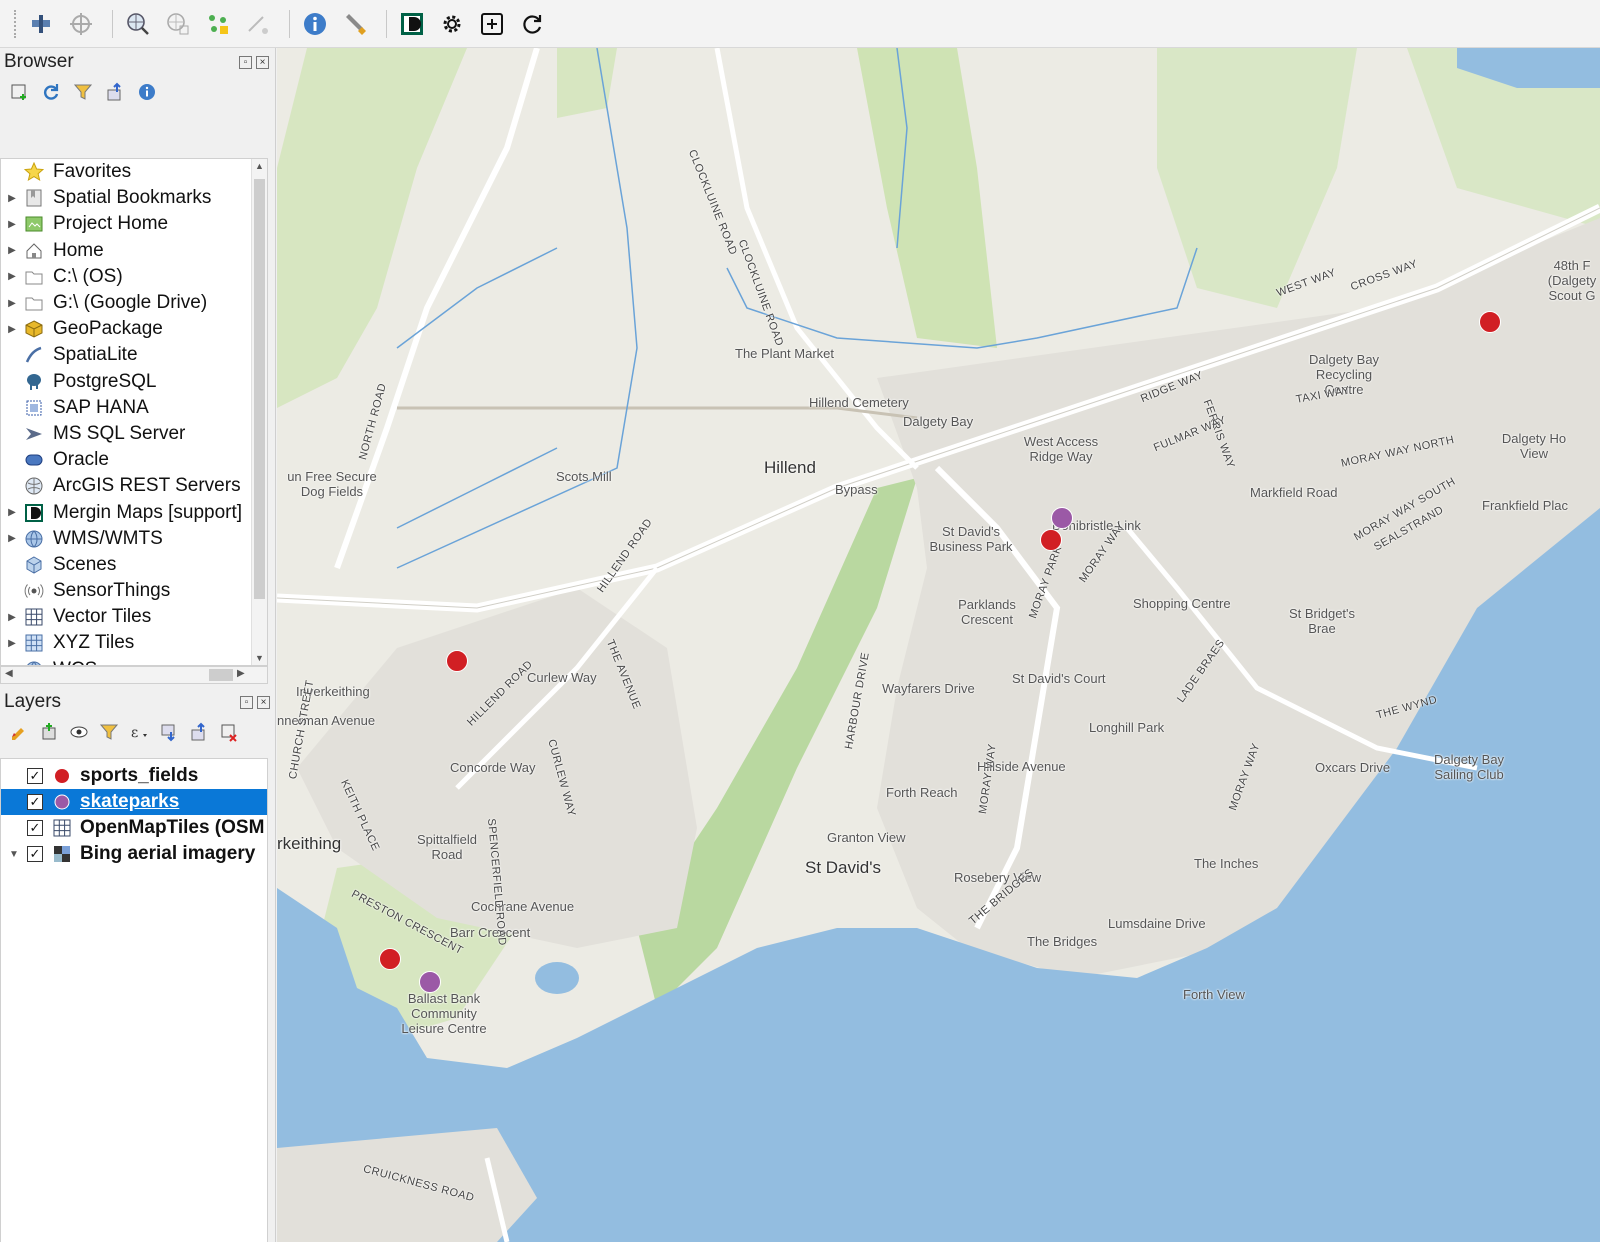  Describe the element at coordinates (134, 675) in the screenshot. I see `browser-horizontal-scrollbar: ◀ ▶` at that location.